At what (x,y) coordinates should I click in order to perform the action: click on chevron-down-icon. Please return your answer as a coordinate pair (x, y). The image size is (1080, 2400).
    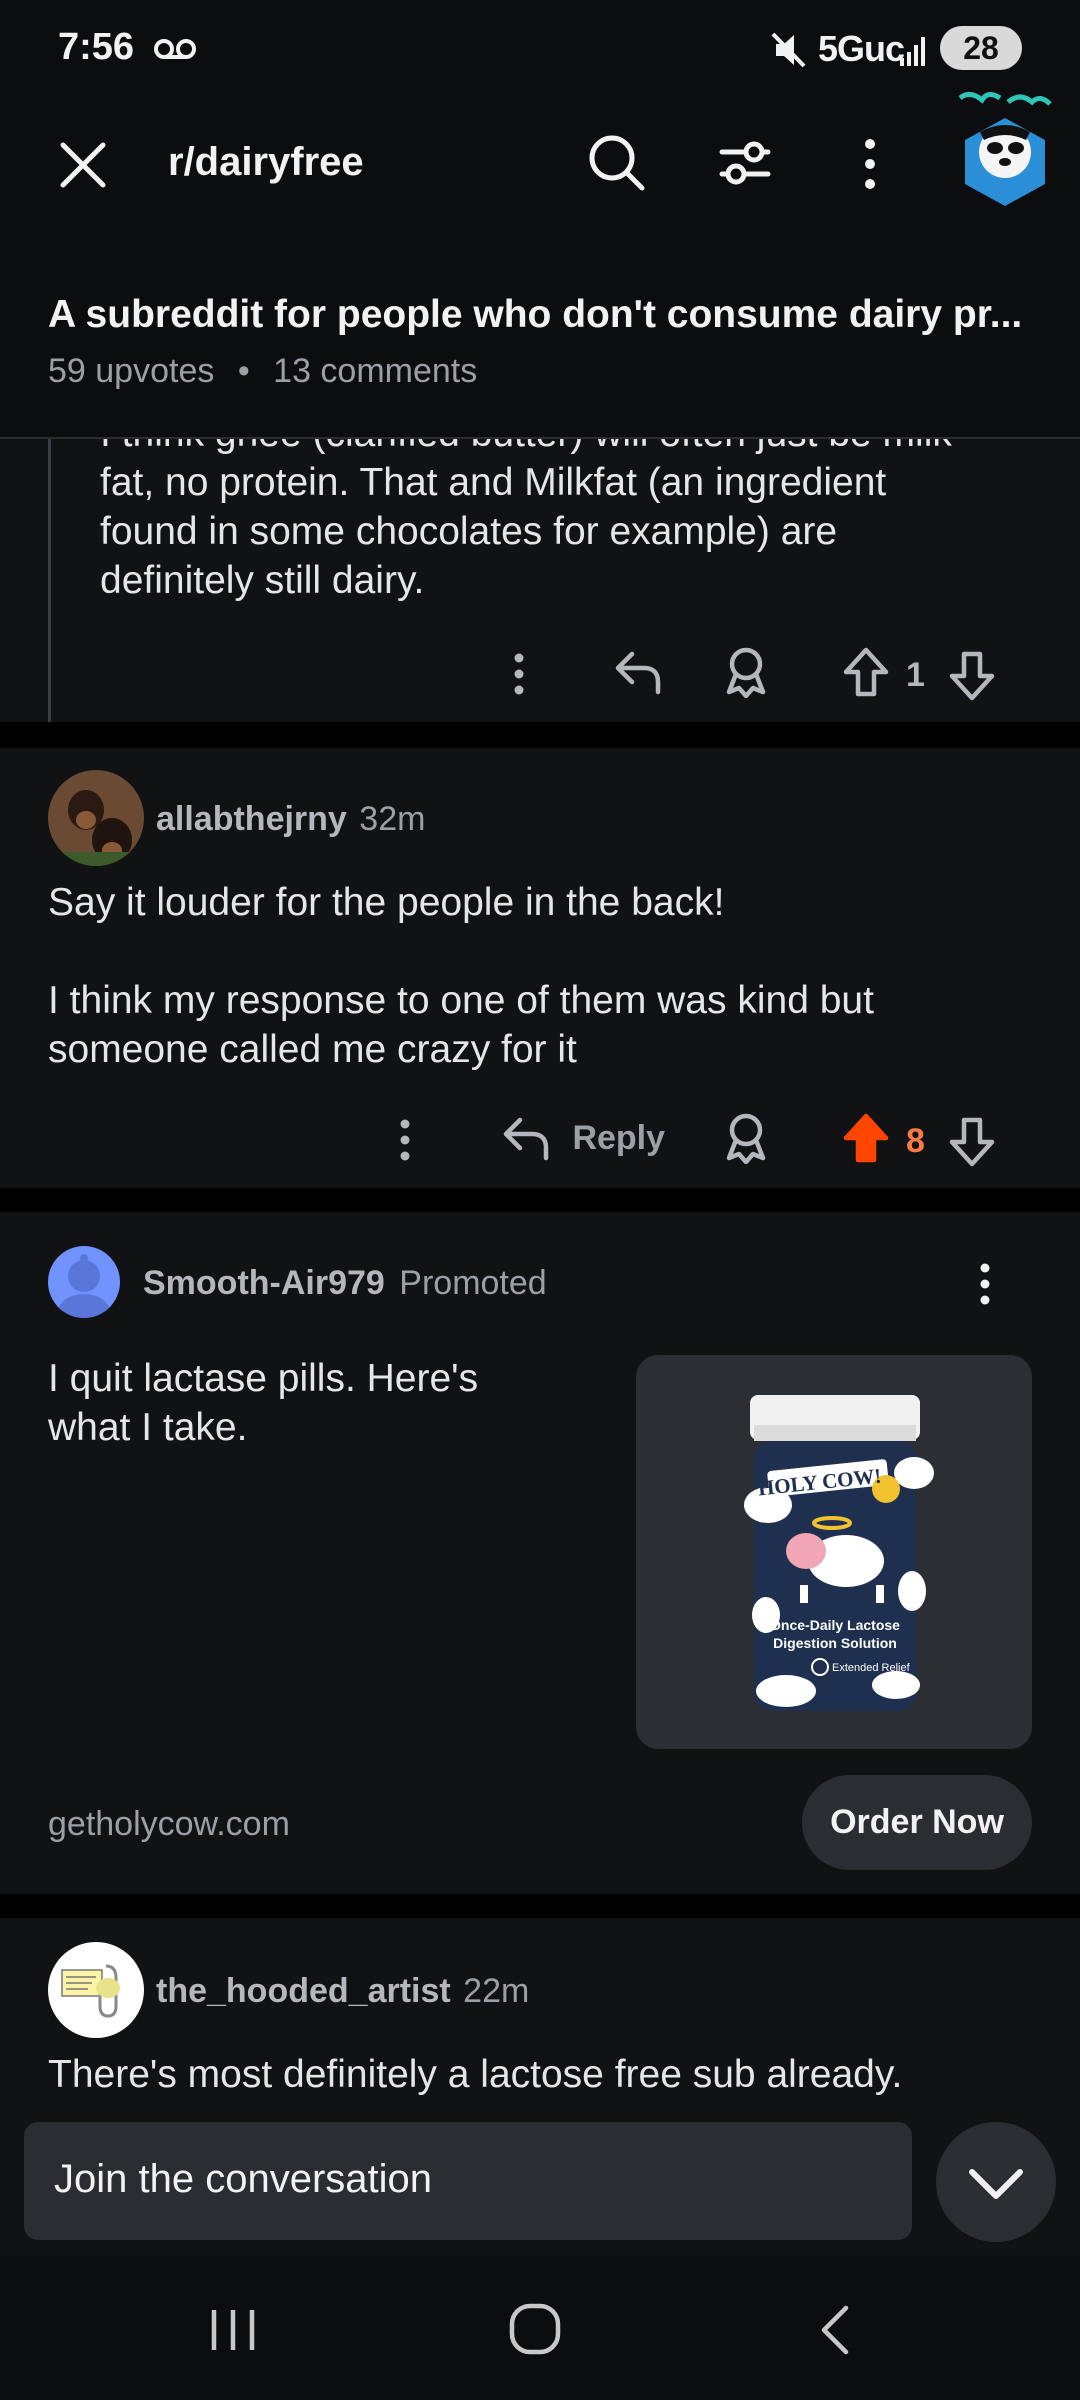
    Looking at the image, I should click on (996, 2184).